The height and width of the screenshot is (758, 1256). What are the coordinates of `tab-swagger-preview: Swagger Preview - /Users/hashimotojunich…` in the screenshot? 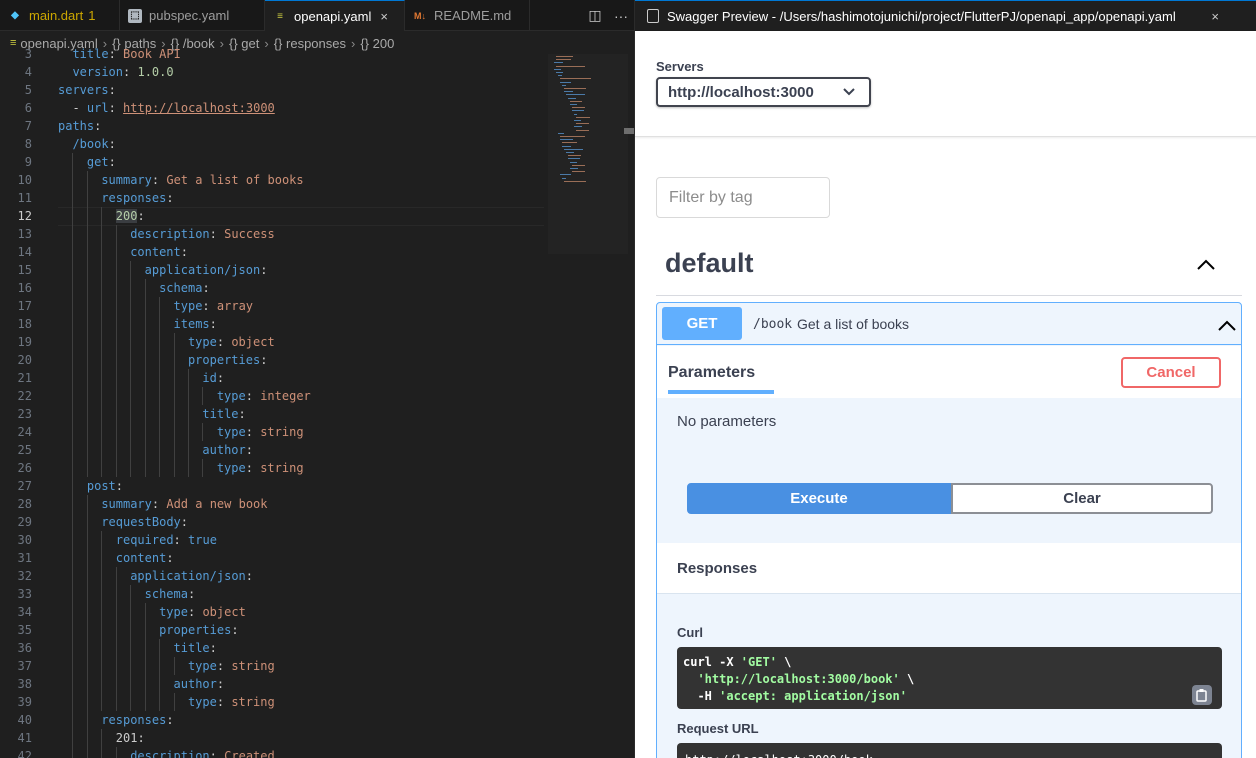 It's located at (945, 15).